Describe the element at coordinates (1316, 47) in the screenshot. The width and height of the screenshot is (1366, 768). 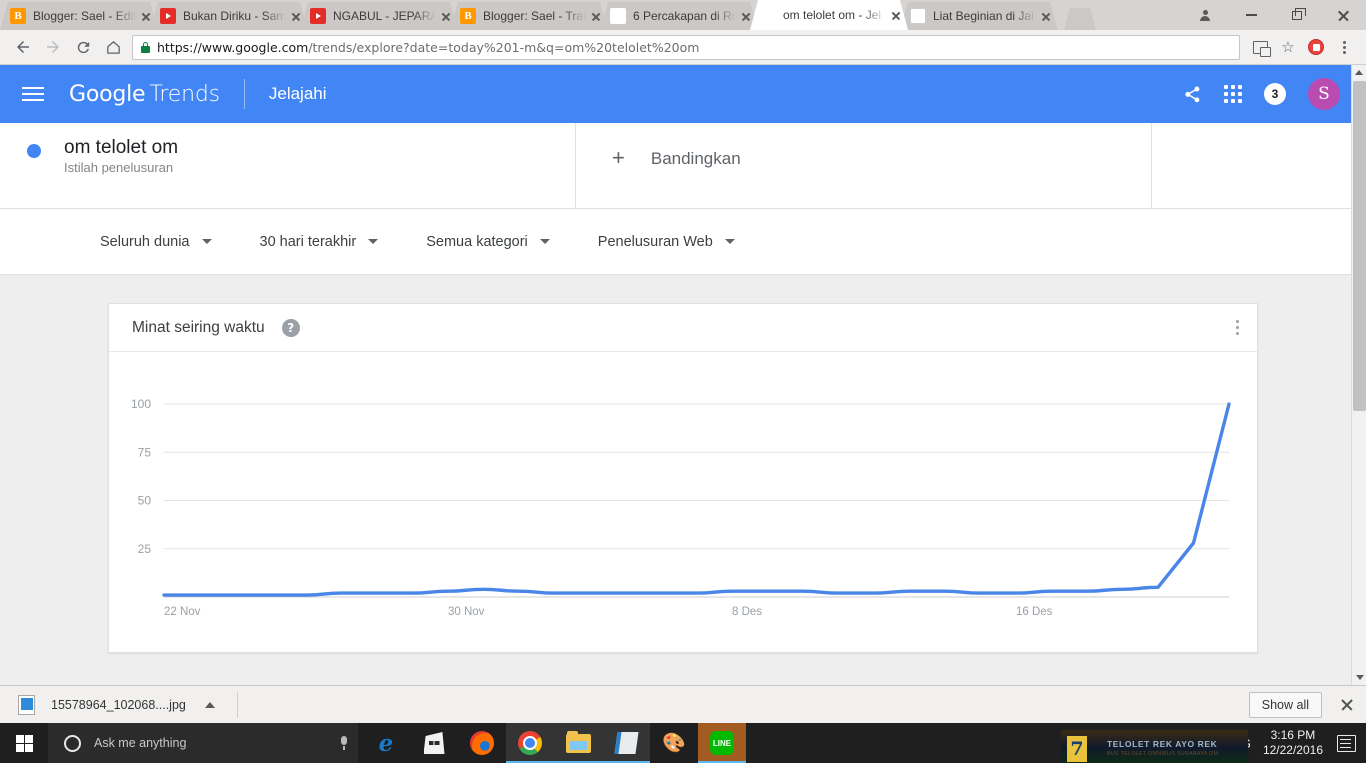
I see `adblock-extension-icon` at that location.